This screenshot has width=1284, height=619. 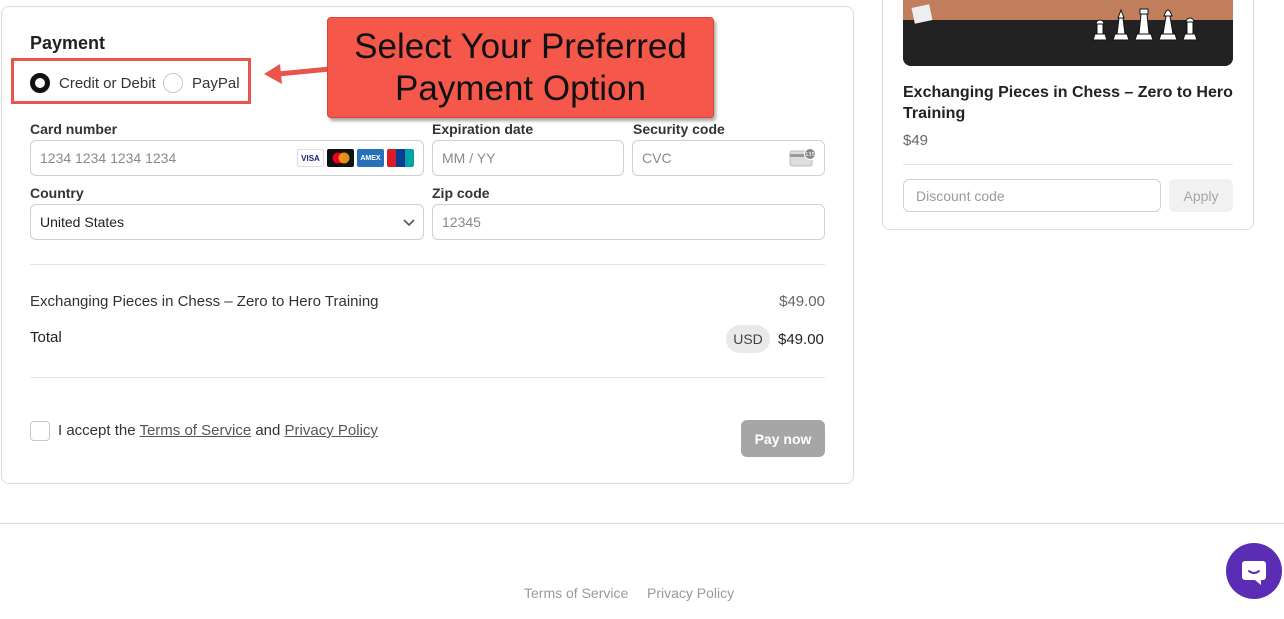 What do you see at coordinates (340, 158) in the screenshot?
I see `mastercard-icon` at bounding box center [340, 158].